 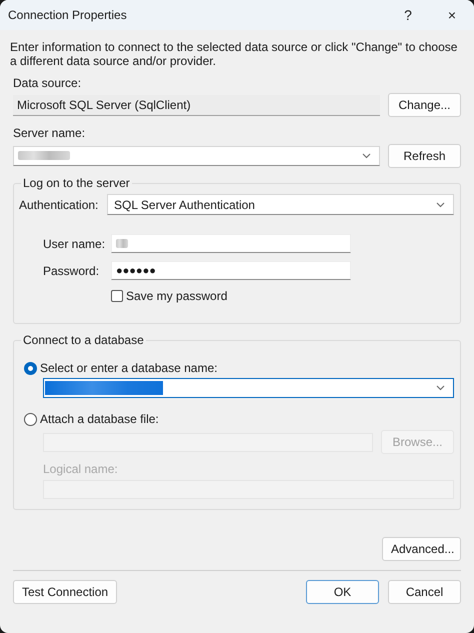 What do you see at coordinates (280, 204) in the screenshot?
I see `authentication-dropdown: SQL Server Authentication` at bounding box center [280, 204].